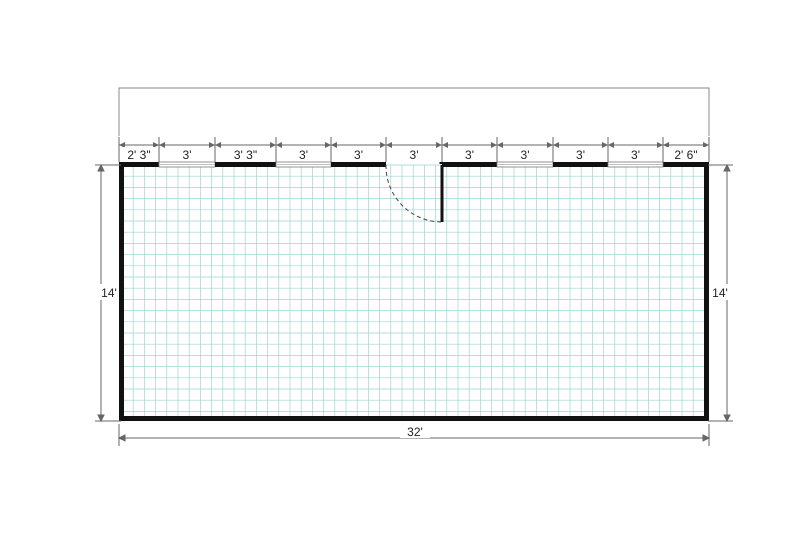  What do you see at coordinates (720, 293) in the screenshot?
I see `right-dimension-label: 14'` at bounding box center [720, 293].